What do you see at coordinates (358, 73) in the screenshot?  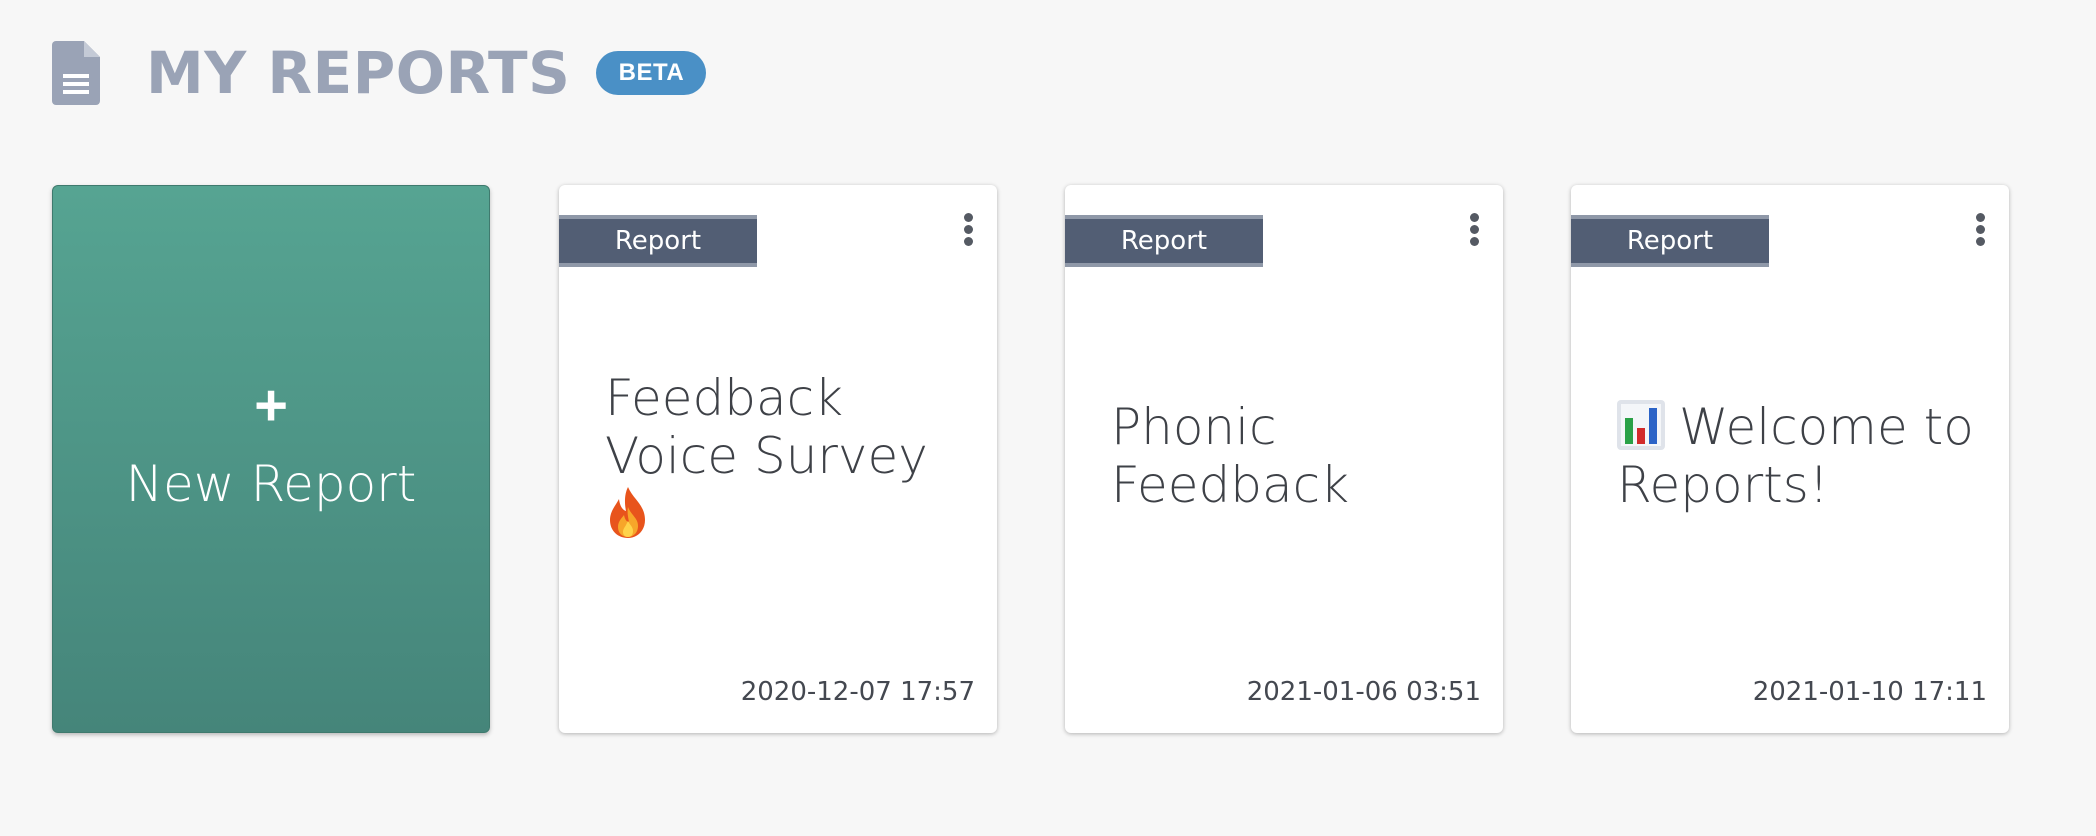 I see `page-title: MY REPORTS` at bounding box center [358, 73].